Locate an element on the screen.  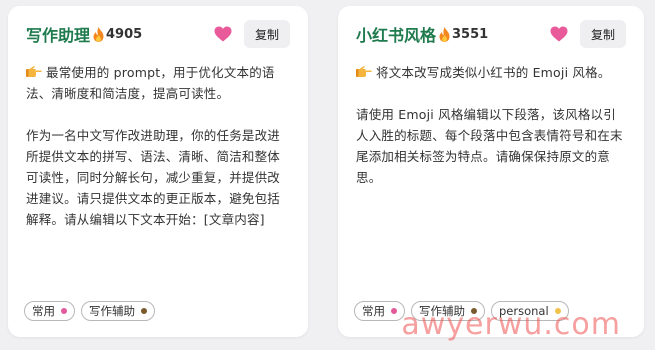
tag-personal: personal is located at coordinates (530, 311).